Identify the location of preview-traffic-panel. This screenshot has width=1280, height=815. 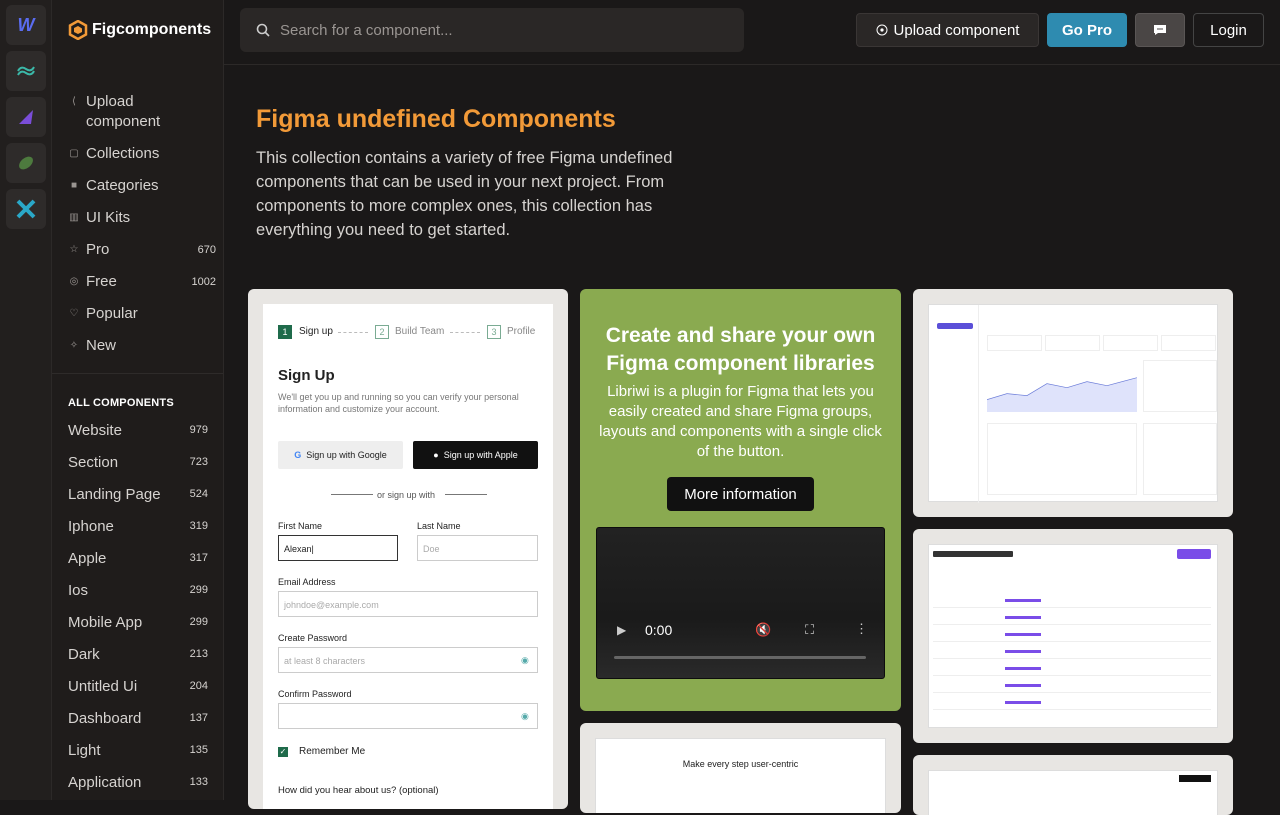
(1180, 386).